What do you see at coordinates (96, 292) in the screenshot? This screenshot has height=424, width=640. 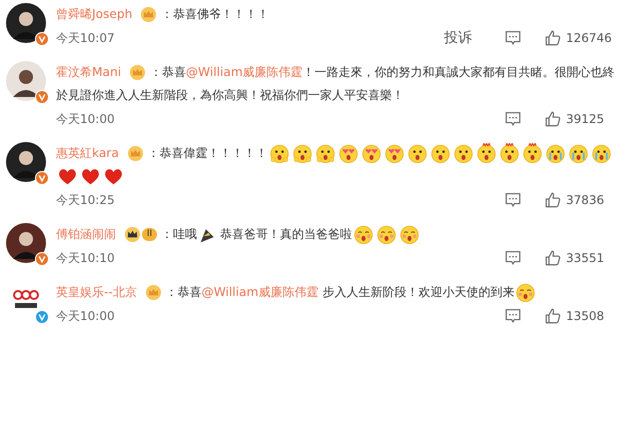 I see `user-name: 英皇娱乐--北京` at bounding box center [96, 292].